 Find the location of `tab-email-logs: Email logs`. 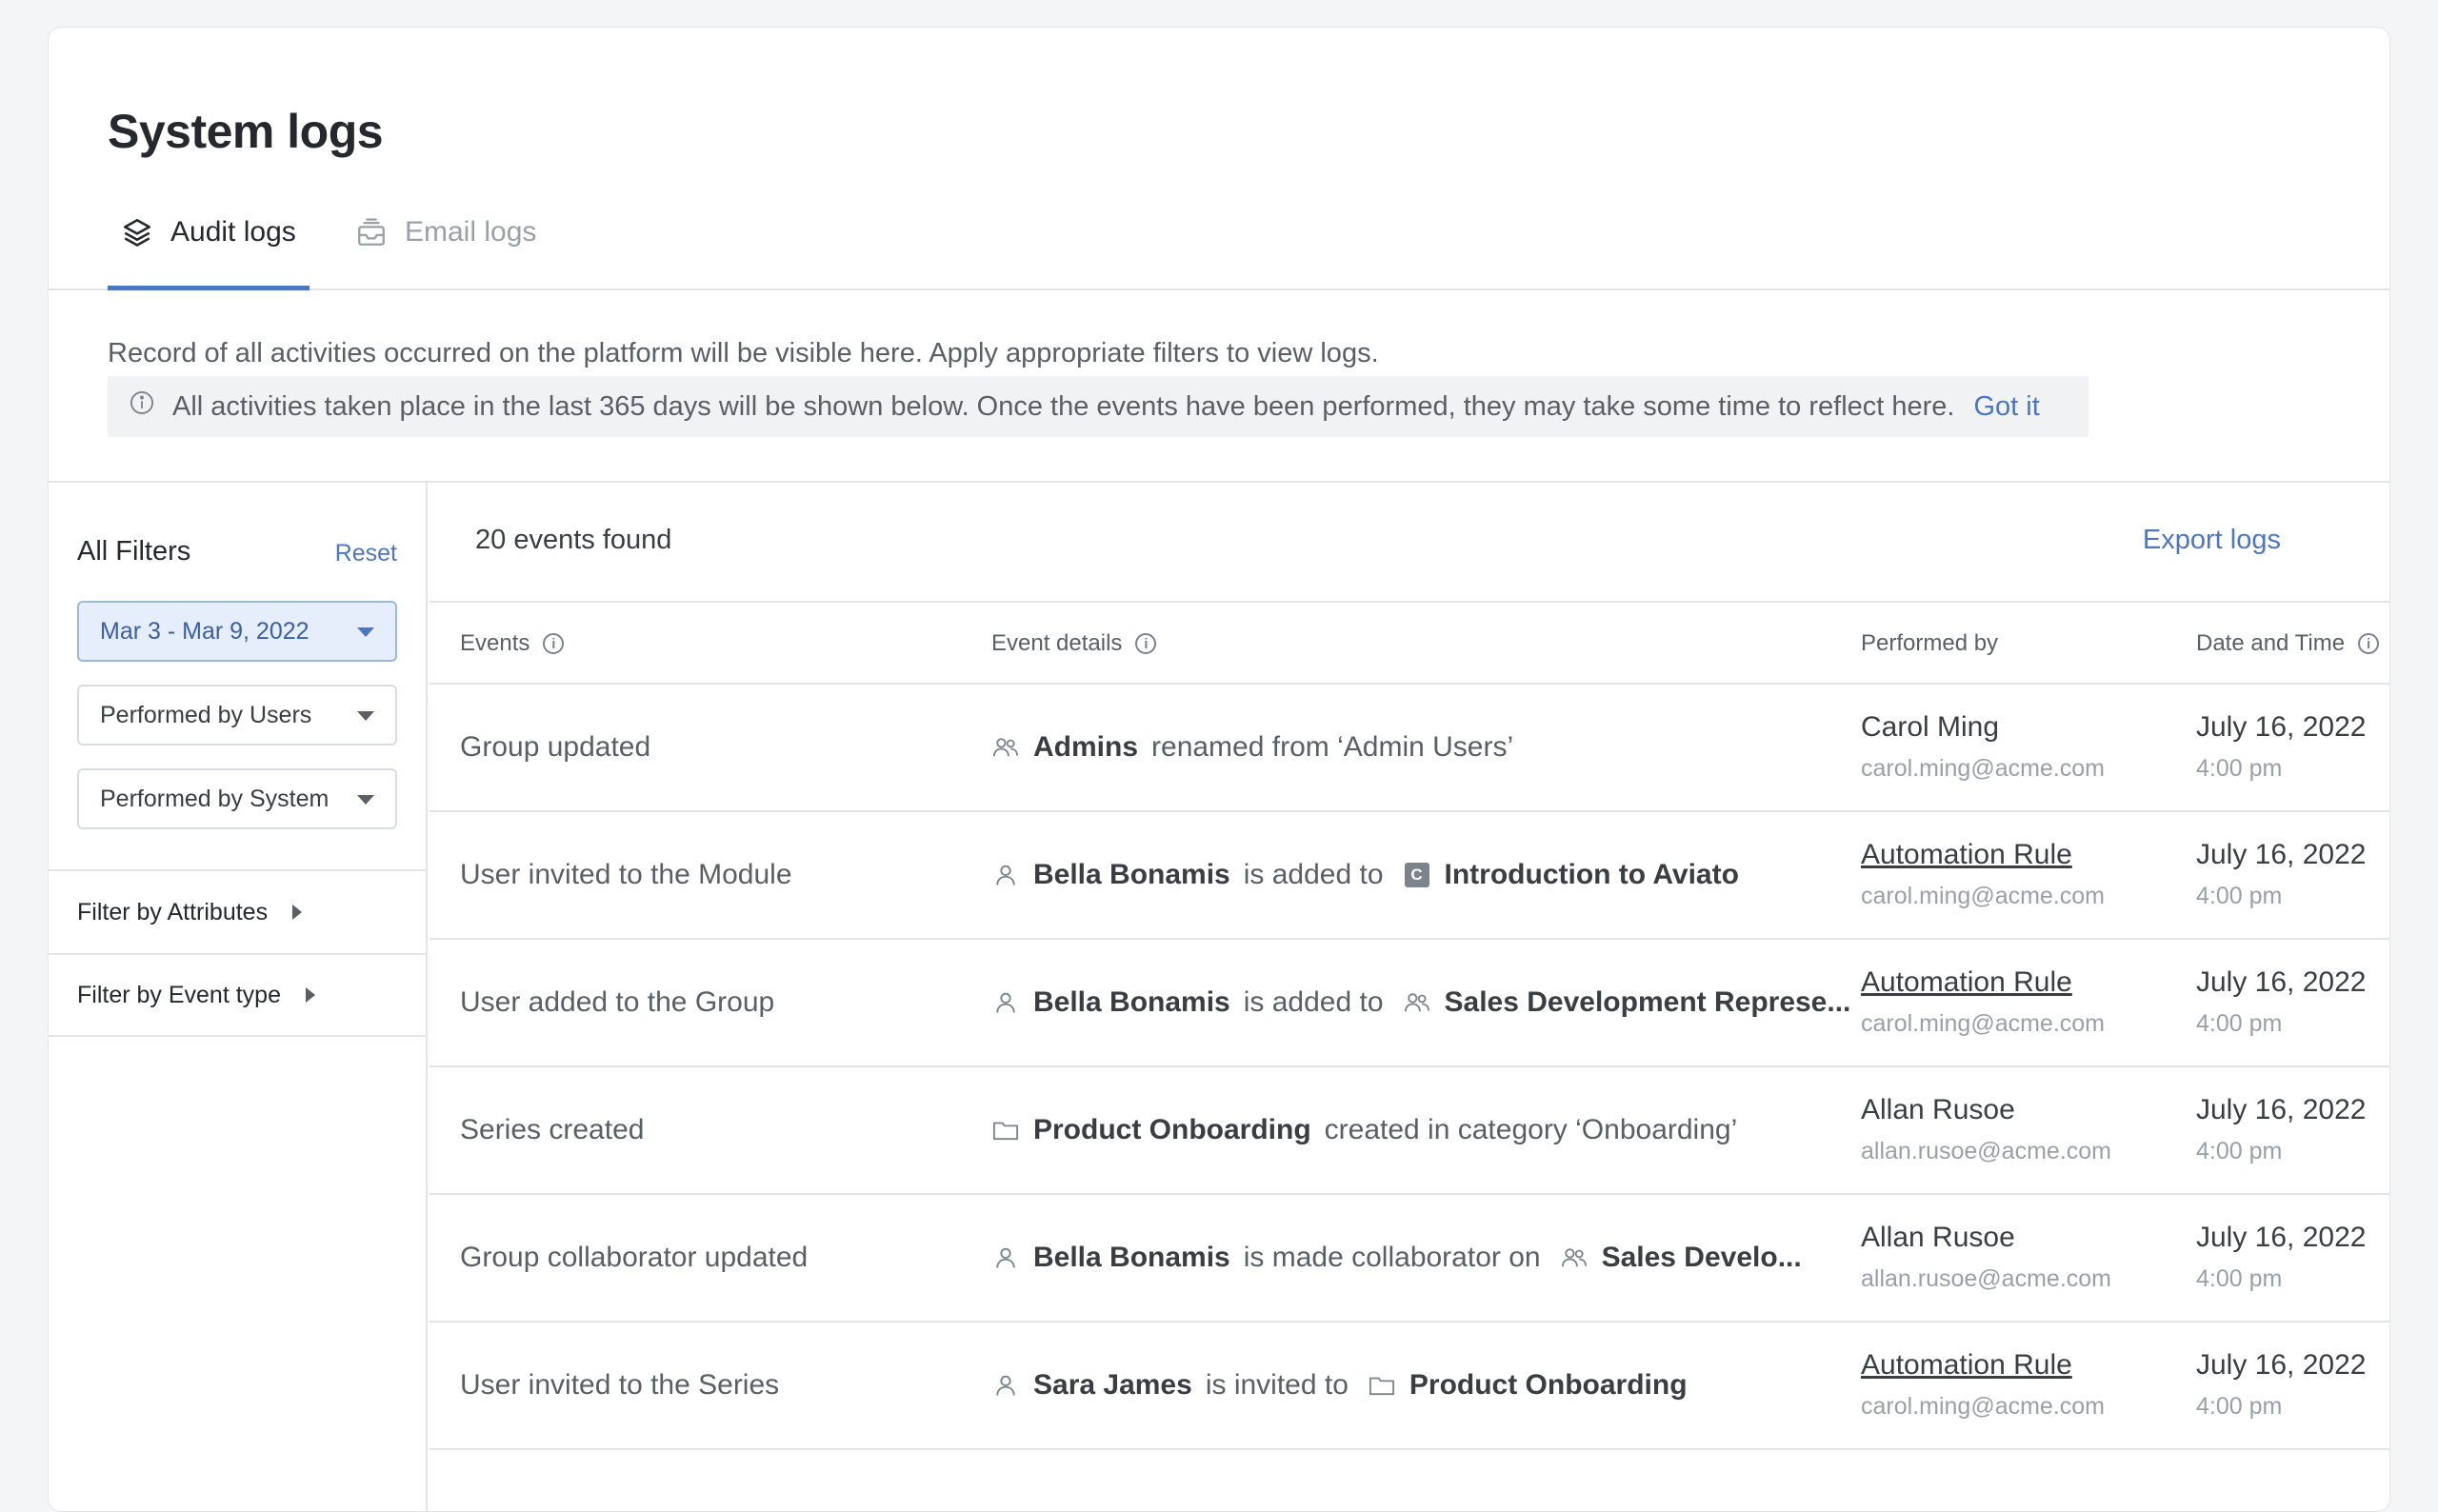

tab-email-logs: Email logs is located at coordinates (445, 253).